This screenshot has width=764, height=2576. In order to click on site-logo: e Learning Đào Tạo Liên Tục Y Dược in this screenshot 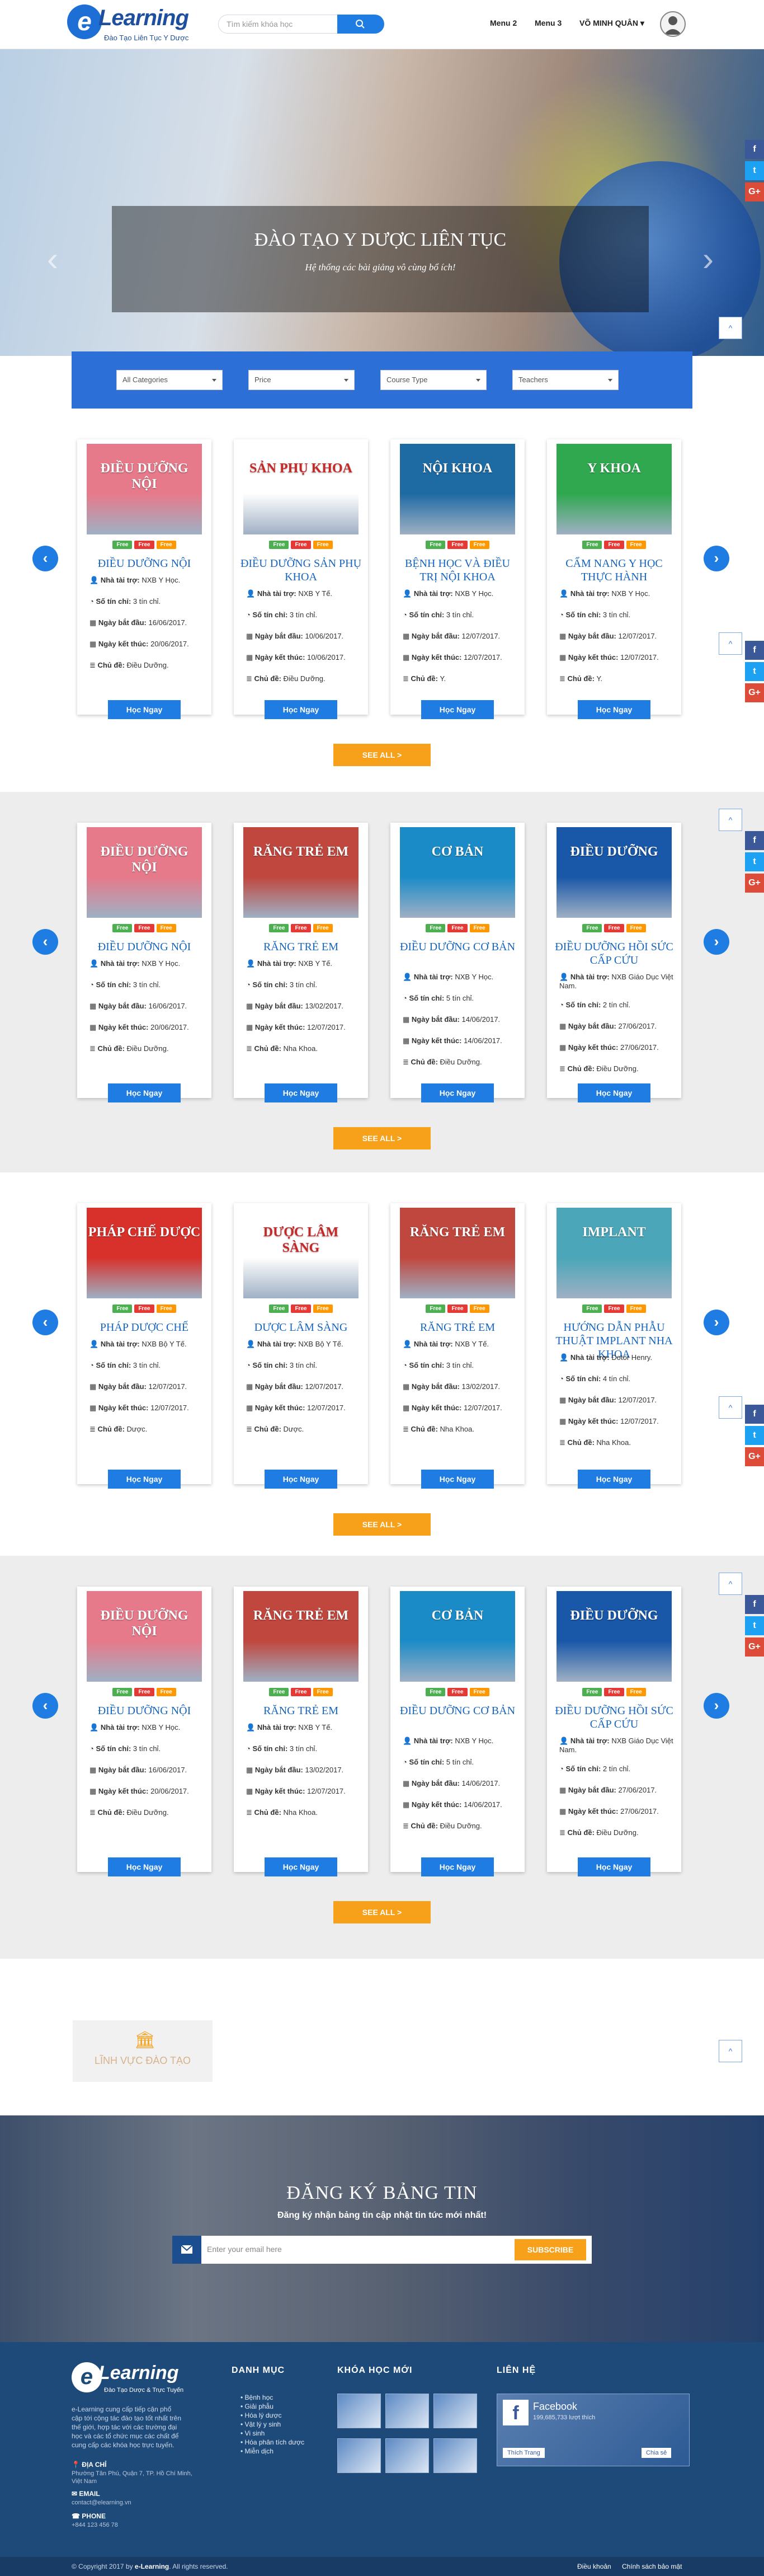, I will do `click(137, 24)`.